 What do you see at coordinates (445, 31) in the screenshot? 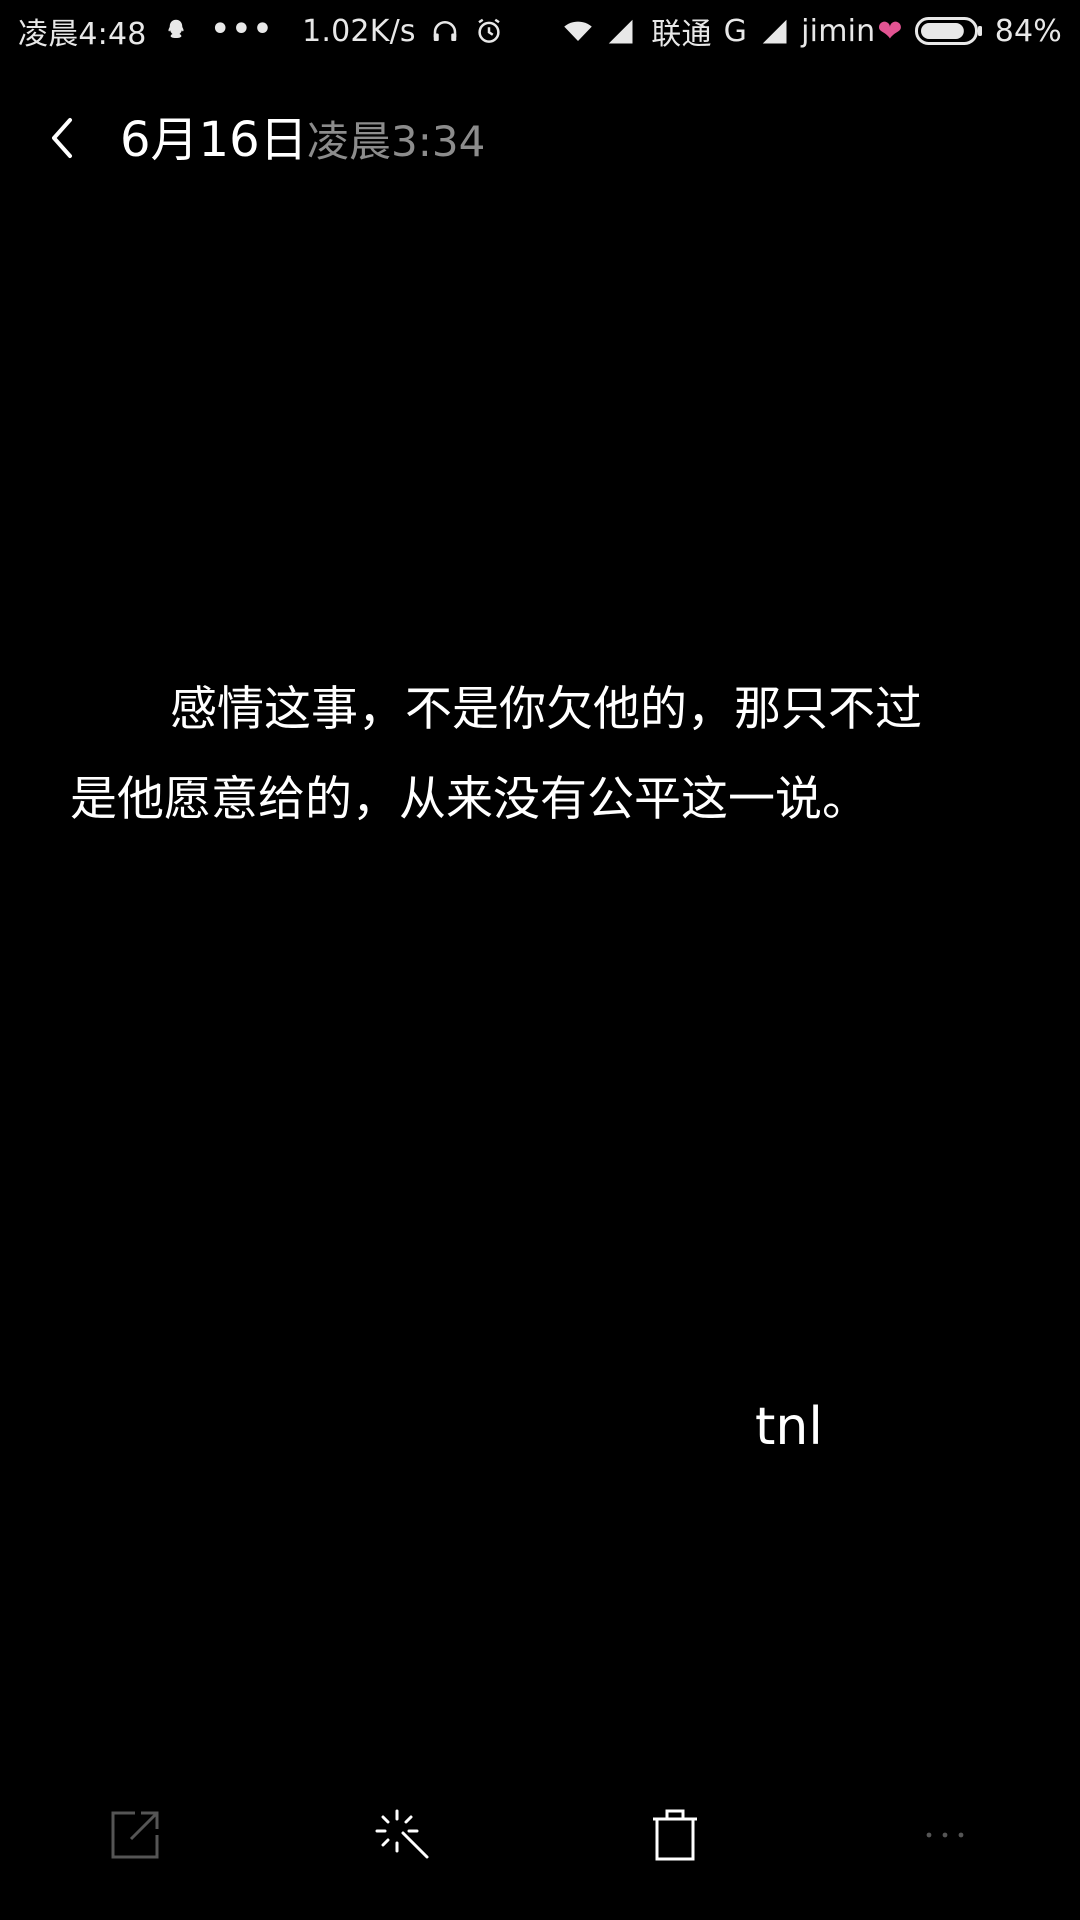
I see `headphone-icon` at bounding box center [445, 31].